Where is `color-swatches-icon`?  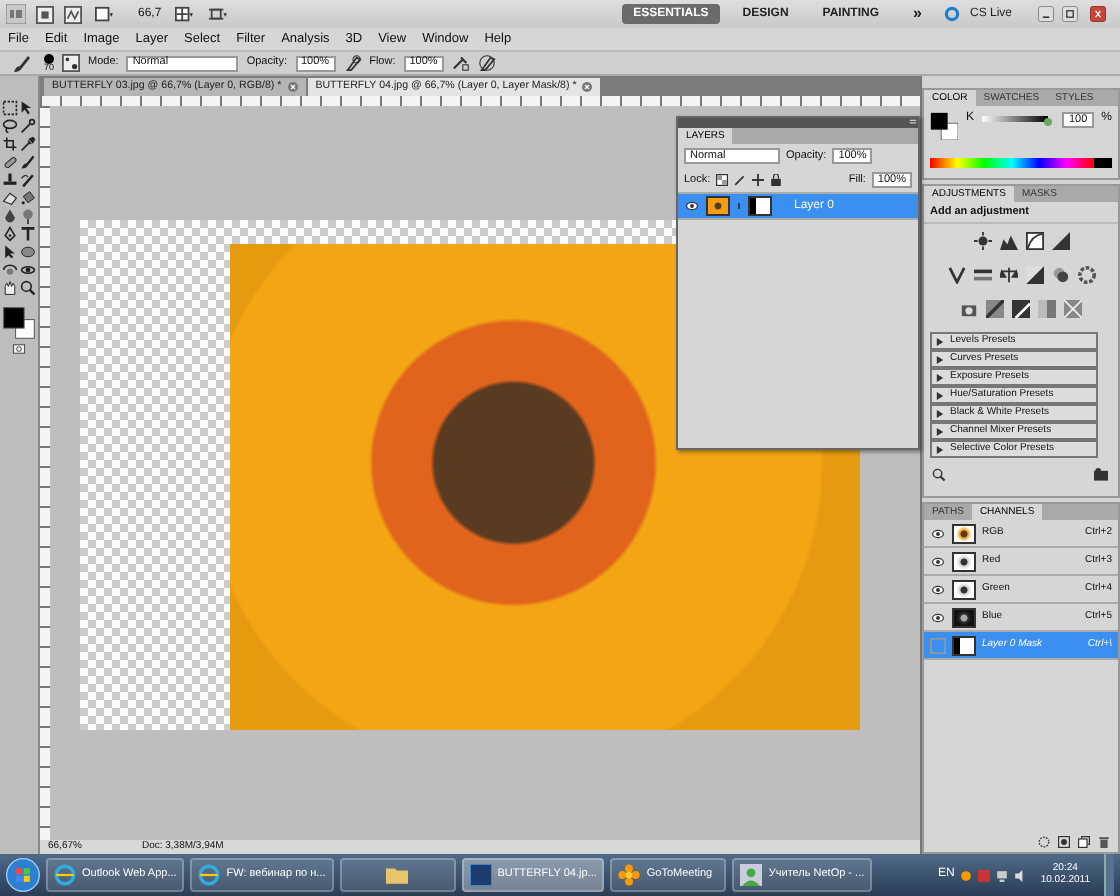 color-swatches-icon is located at coordinates (19, 323).